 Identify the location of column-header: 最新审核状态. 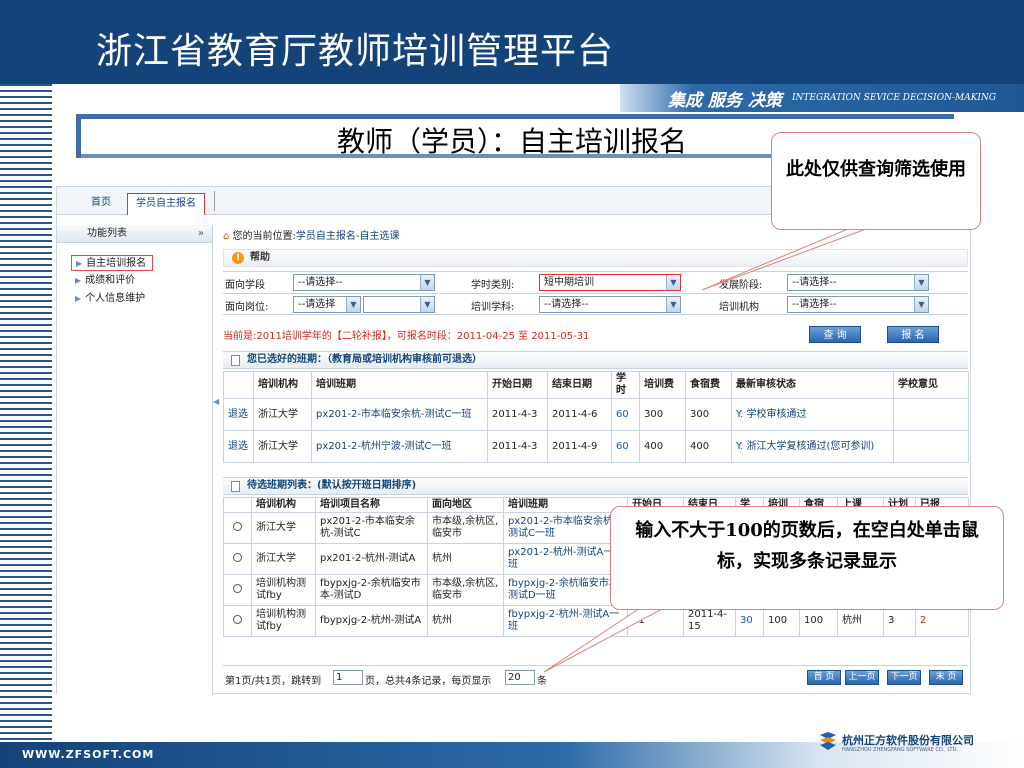
(812, 385).